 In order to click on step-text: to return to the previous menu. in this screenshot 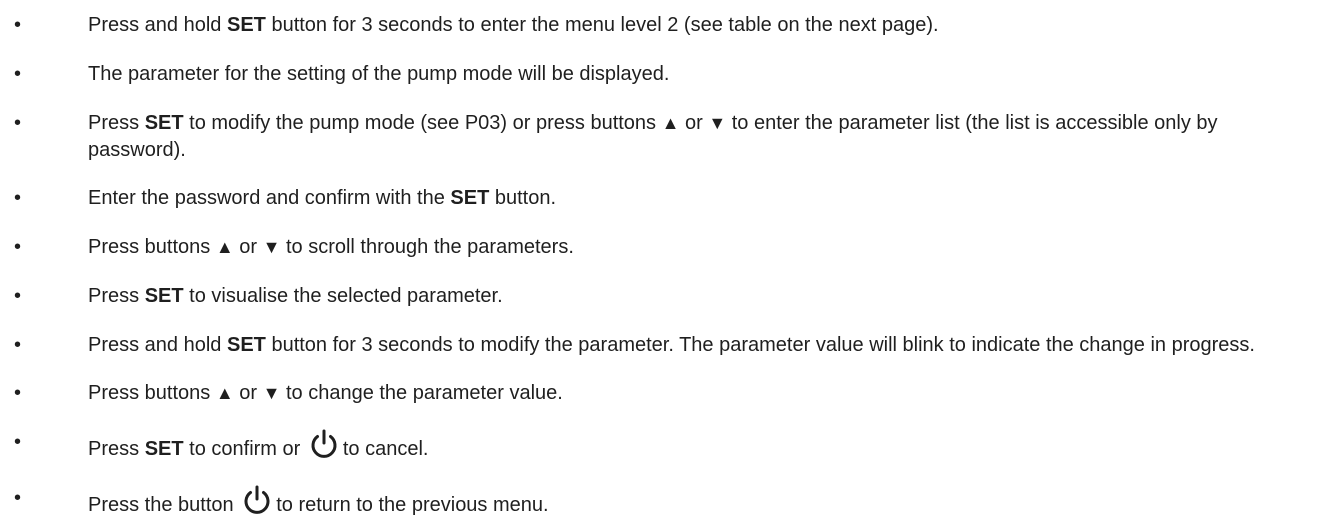, I will do `click(412, 505)`.